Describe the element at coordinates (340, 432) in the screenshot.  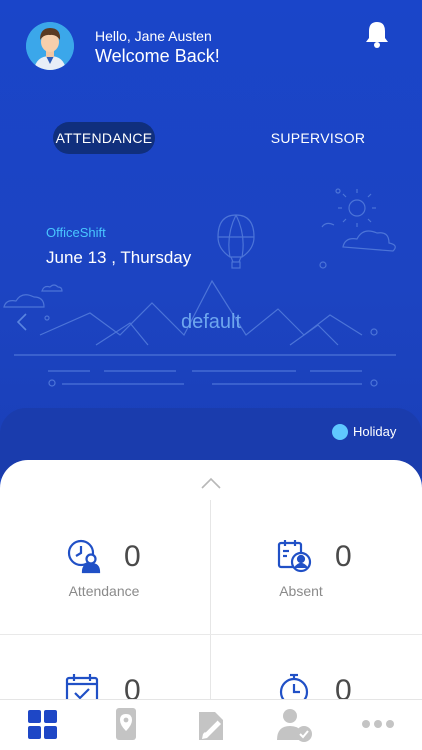
I see `holiday-dot-icon` at that location.